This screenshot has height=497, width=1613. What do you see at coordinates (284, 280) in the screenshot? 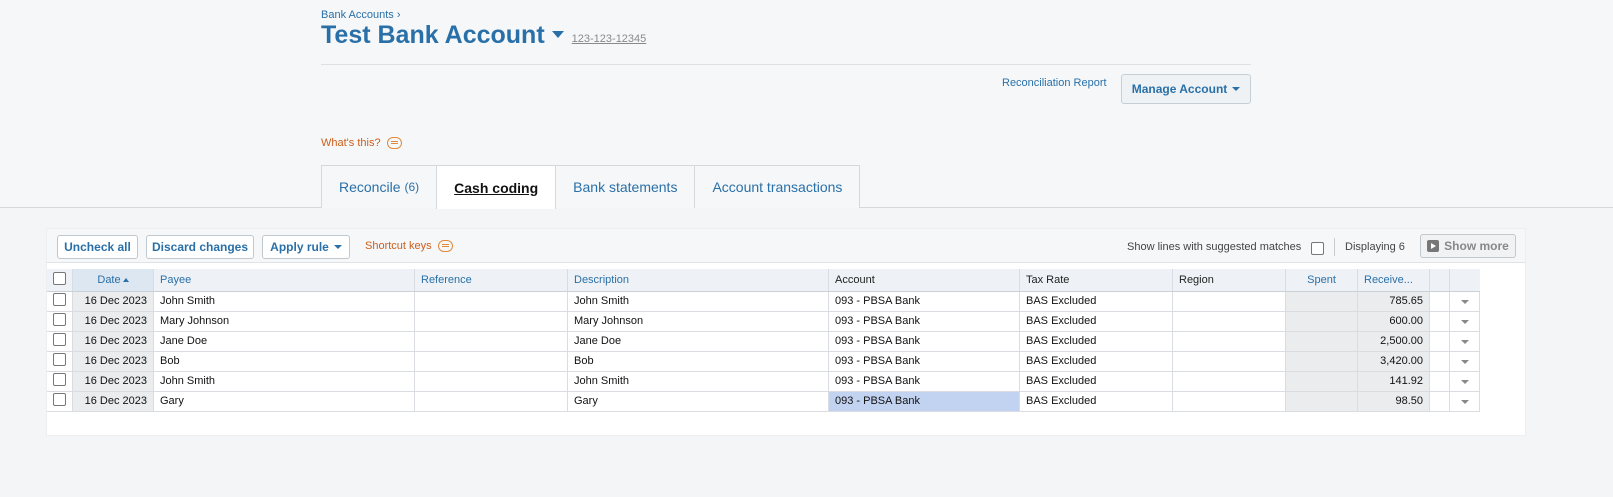
I see `col-payee: Payee` at bounding box center [284, 280].